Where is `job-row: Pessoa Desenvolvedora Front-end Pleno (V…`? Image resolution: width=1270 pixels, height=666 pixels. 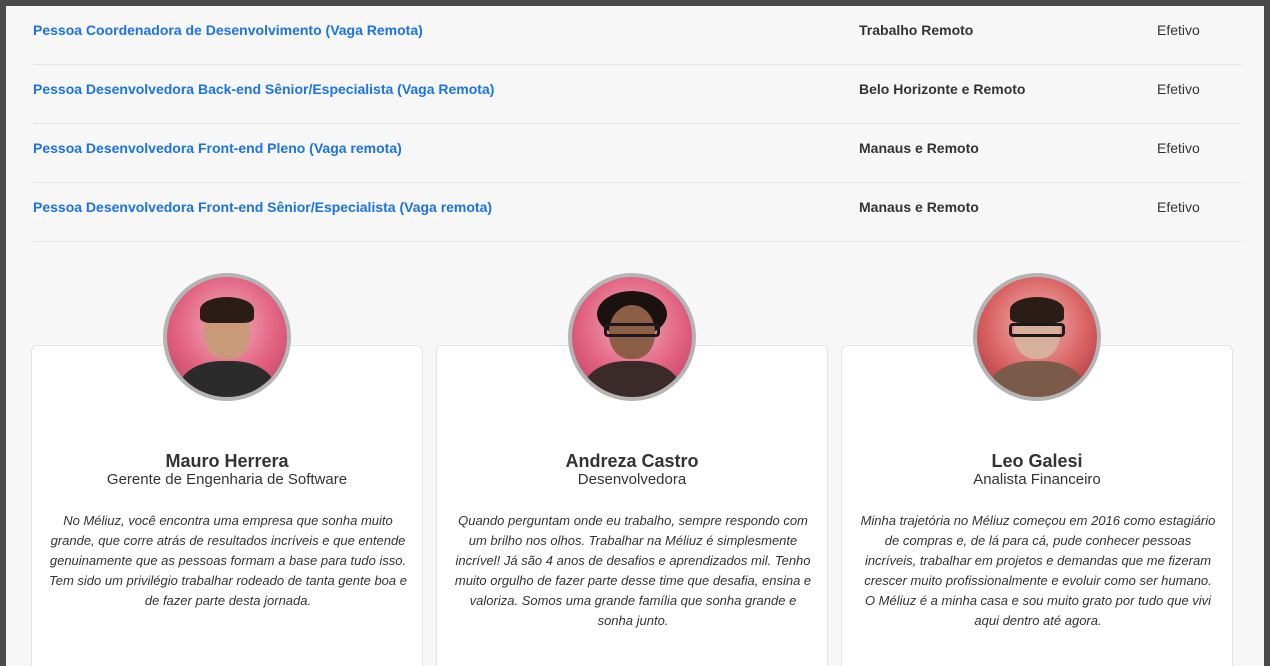
job-row: Pessoa Desenvolvedora Front-end Pleno (V… is located at coordinates (637, 153).